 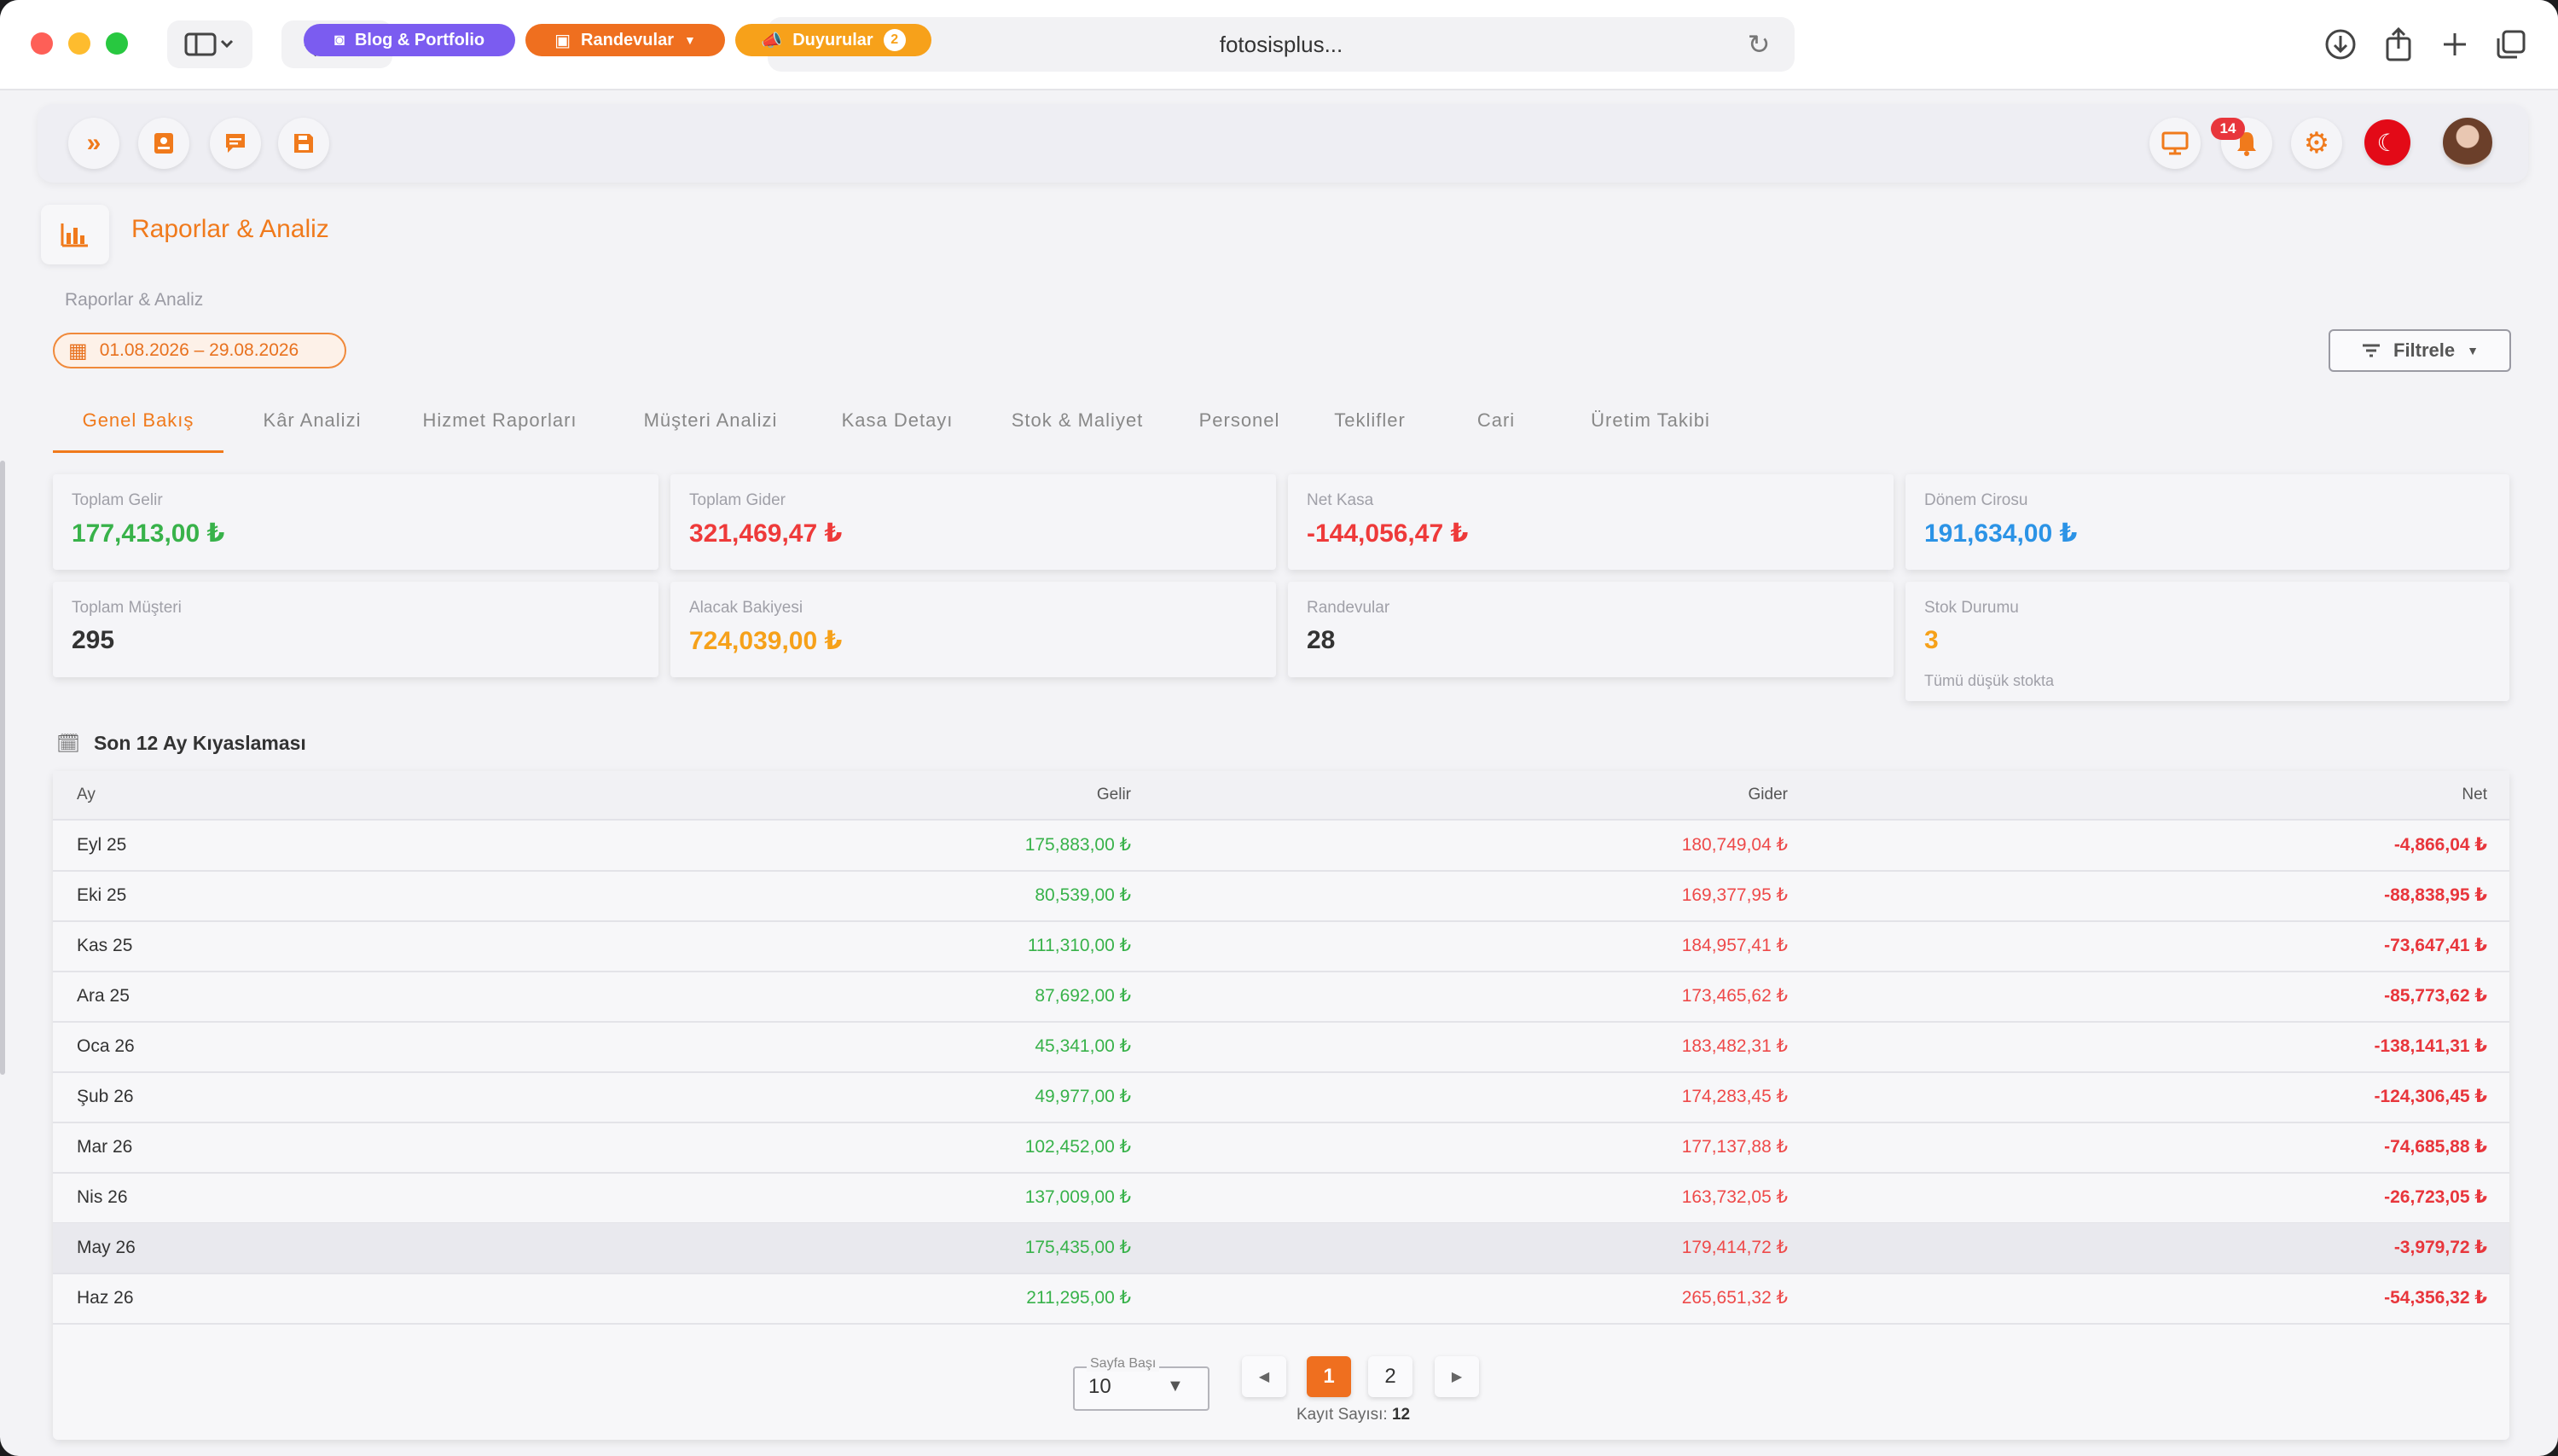 I want to click on duyurular-label: Duyurular, so click(x=832, y=39).